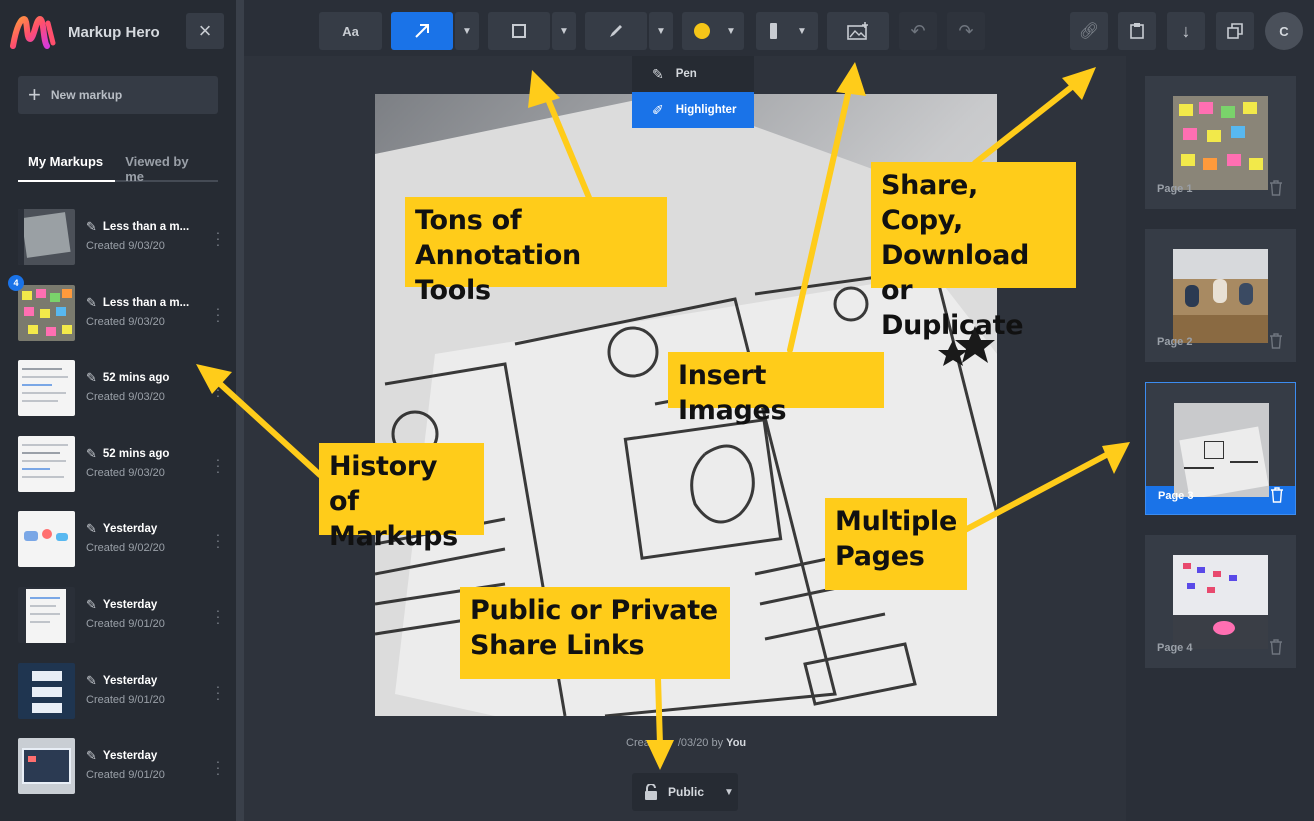  What do you see at coordinates (125, 775) in the screenshot?
I see `item-created: Created 9/01/20` at bounding box center [125, 775].